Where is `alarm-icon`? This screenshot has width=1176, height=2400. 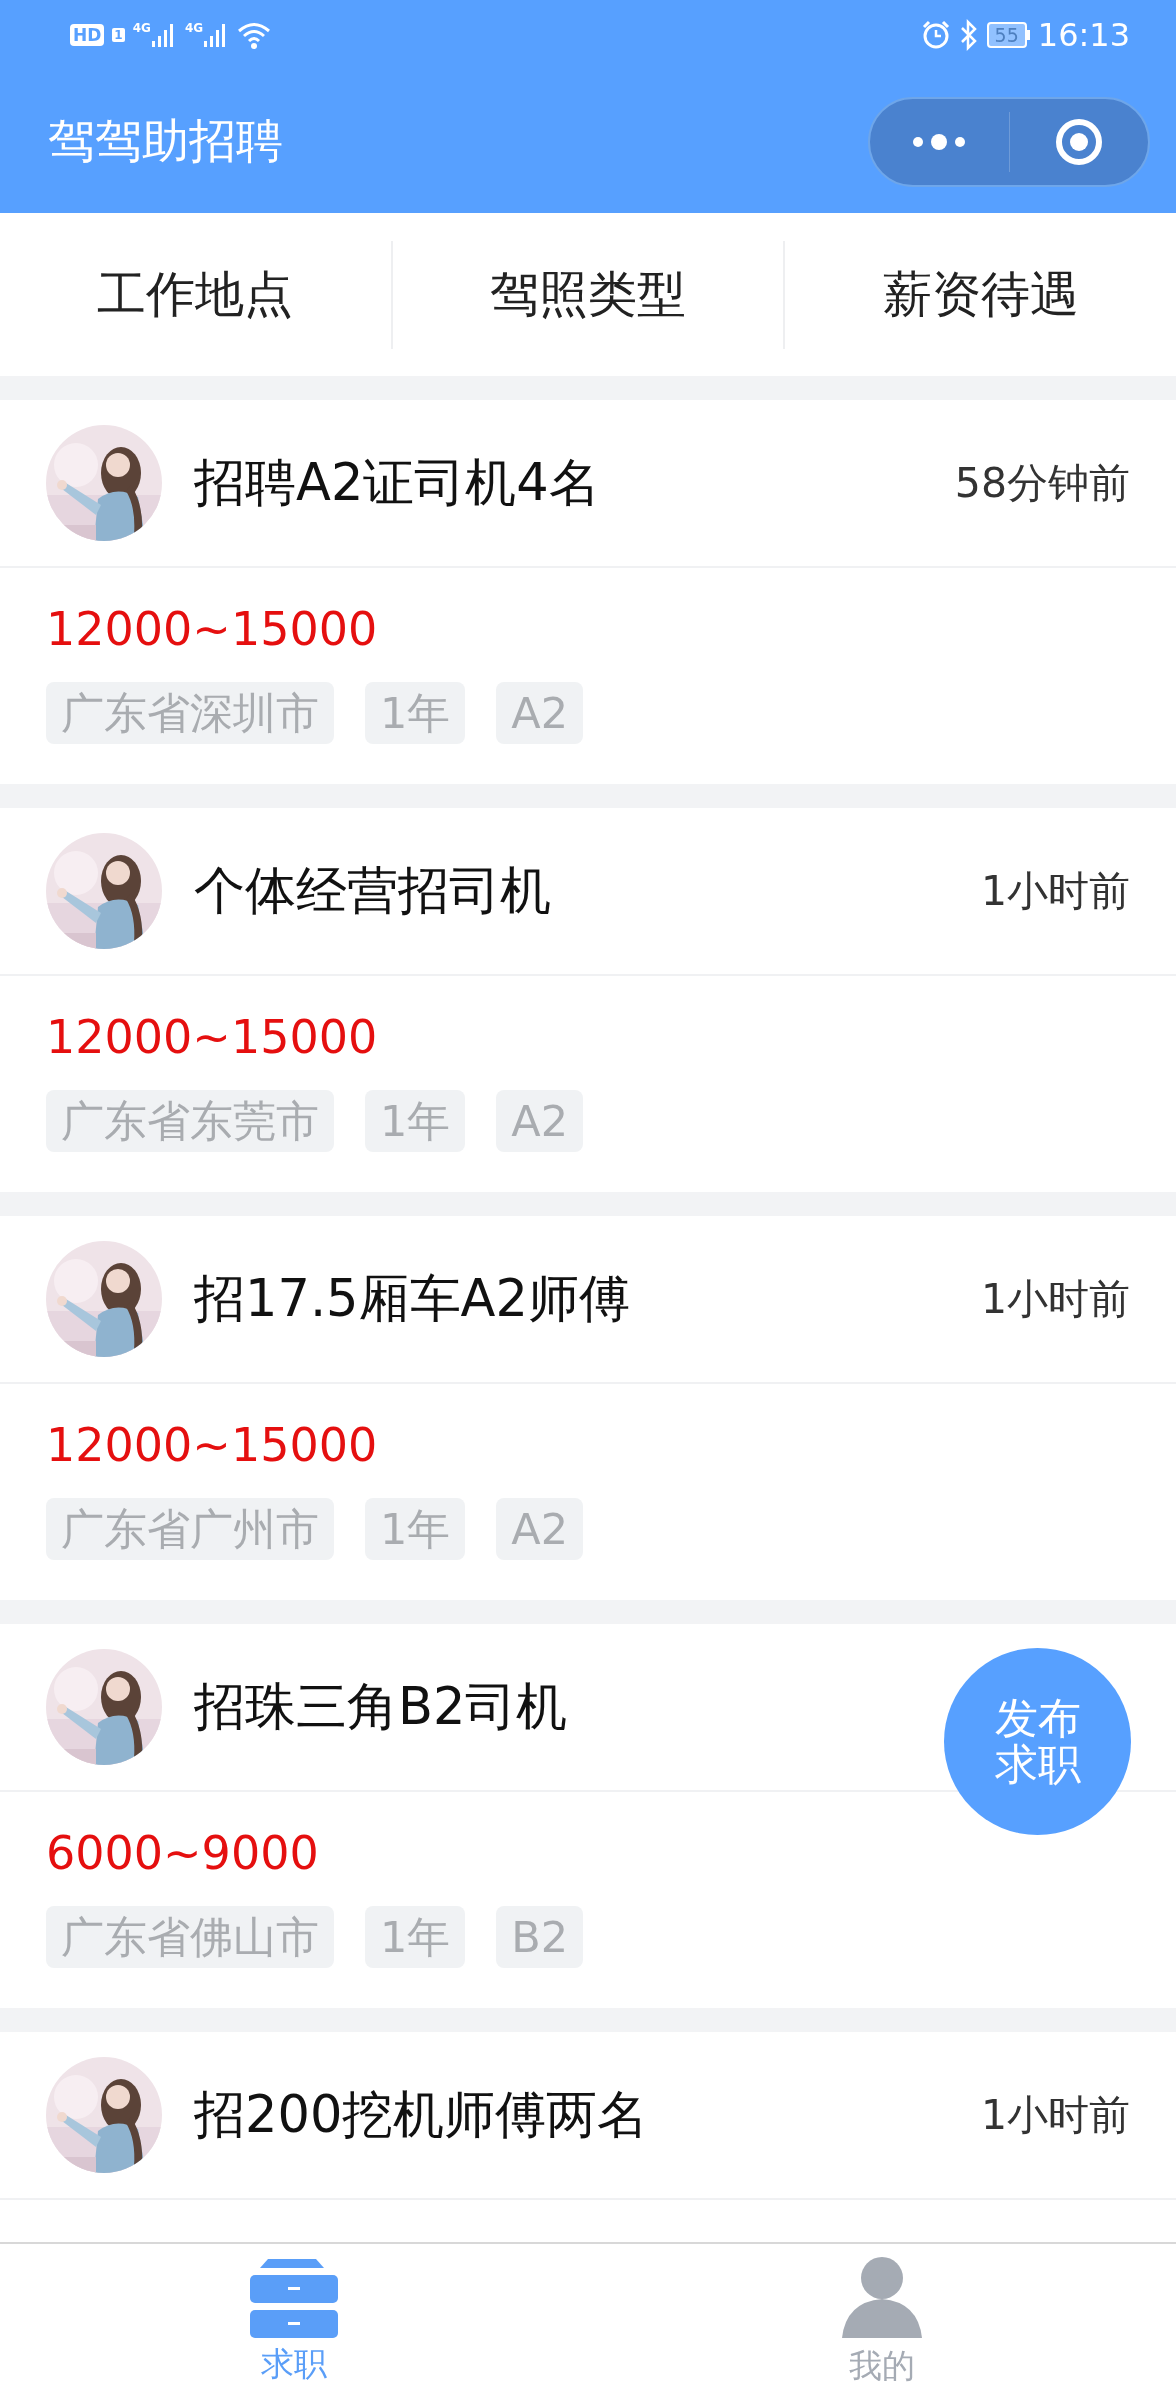 alarm-icon is located at coordinates (935, 35).